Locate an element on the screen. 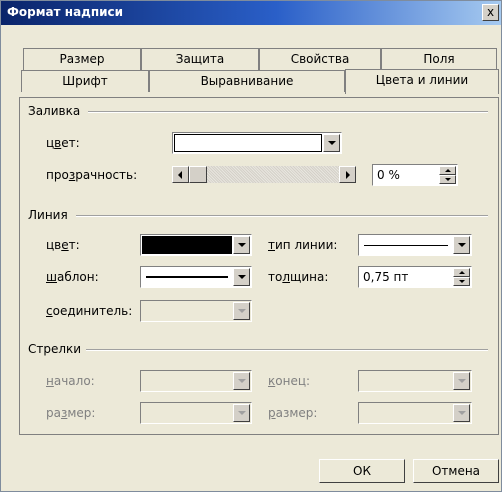  close-button: x is located at coordinates (490, 12).